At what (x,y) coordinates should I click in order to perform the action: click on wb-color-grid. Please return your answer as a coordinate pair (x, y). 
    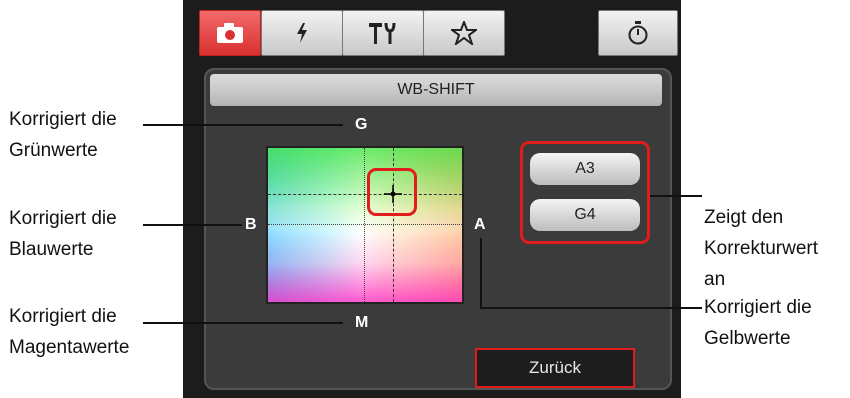
    Looking at the image, I should click on (365, 225).